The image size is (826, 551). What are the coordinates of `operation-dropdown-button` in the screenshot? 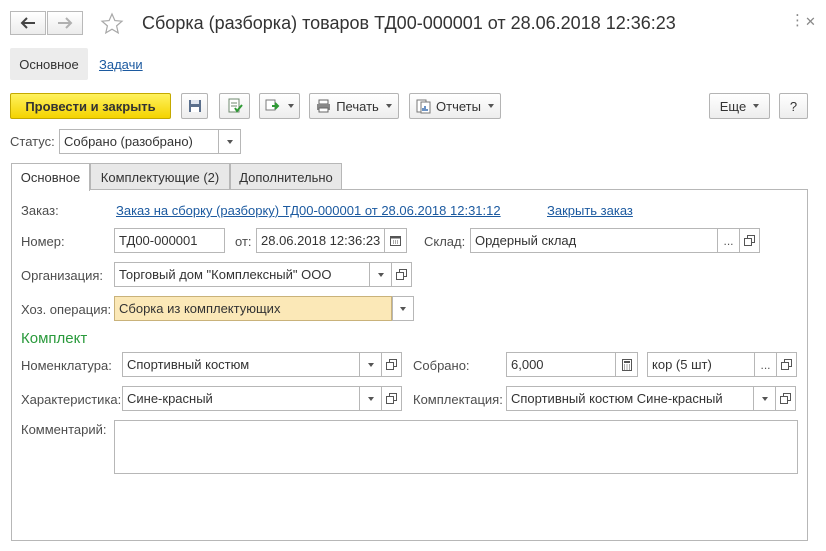 It's located at (403, 308).